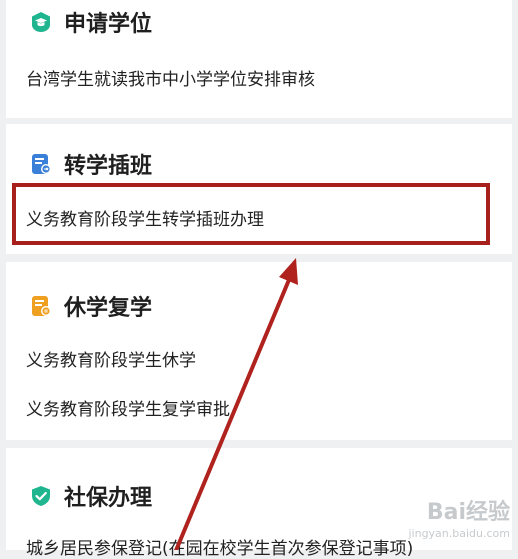 Image resolution: width=518 pixels, height=559 pixels. Describe the element at coordinates (41, 496) in the screenshot. I see `shield-check-icon` at that location.